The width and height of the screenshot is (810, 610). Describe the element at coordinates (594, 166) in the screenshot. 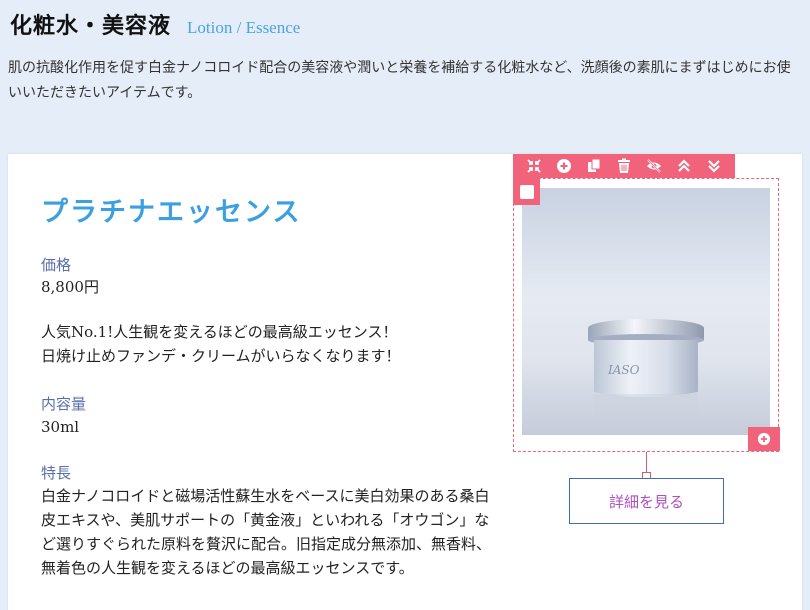

I see `copy-icon` at that location.